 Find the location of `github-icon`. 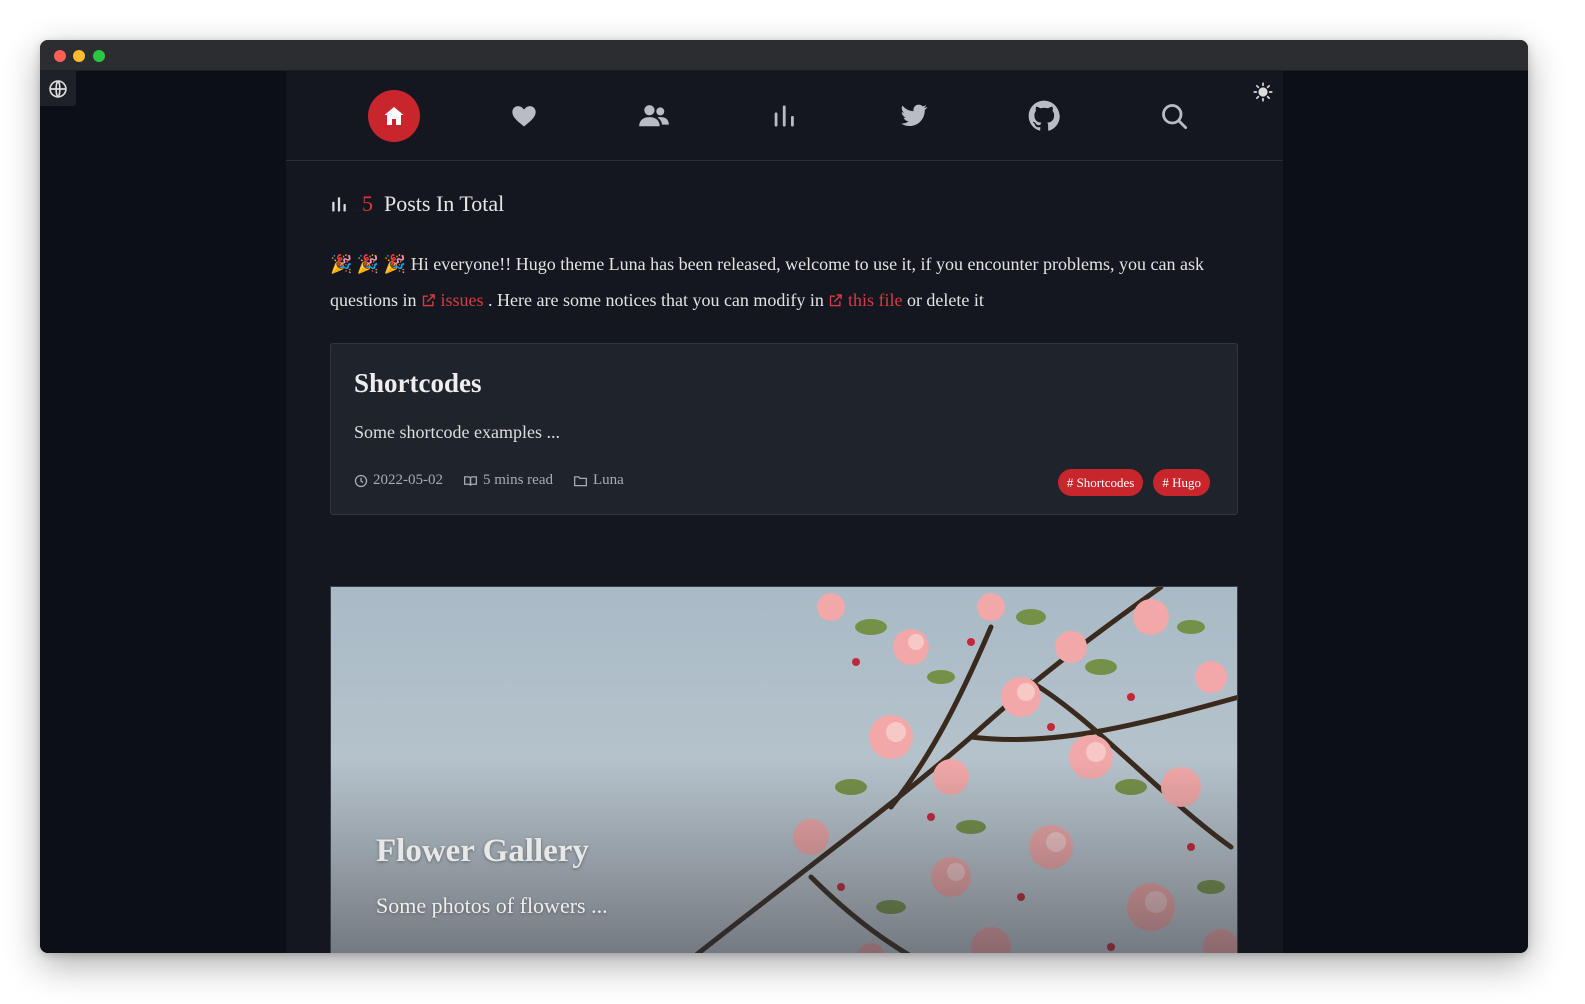

github-icon is located at coordinates (1044, 115).